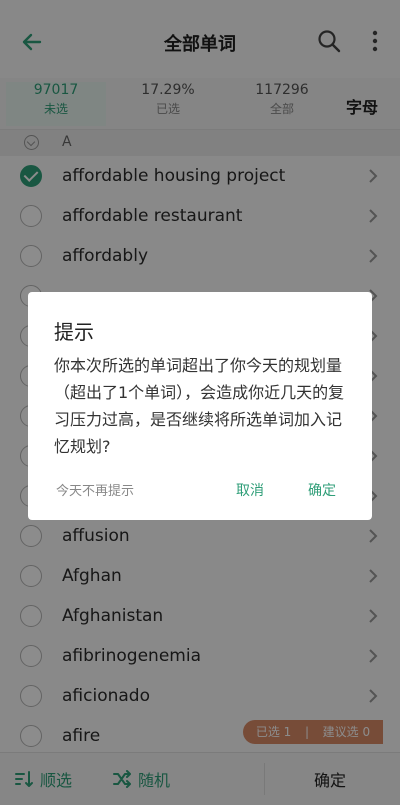 This screenshot has height=805, width=400. I want to click on dialog-title: 提示, so click(74, 332).